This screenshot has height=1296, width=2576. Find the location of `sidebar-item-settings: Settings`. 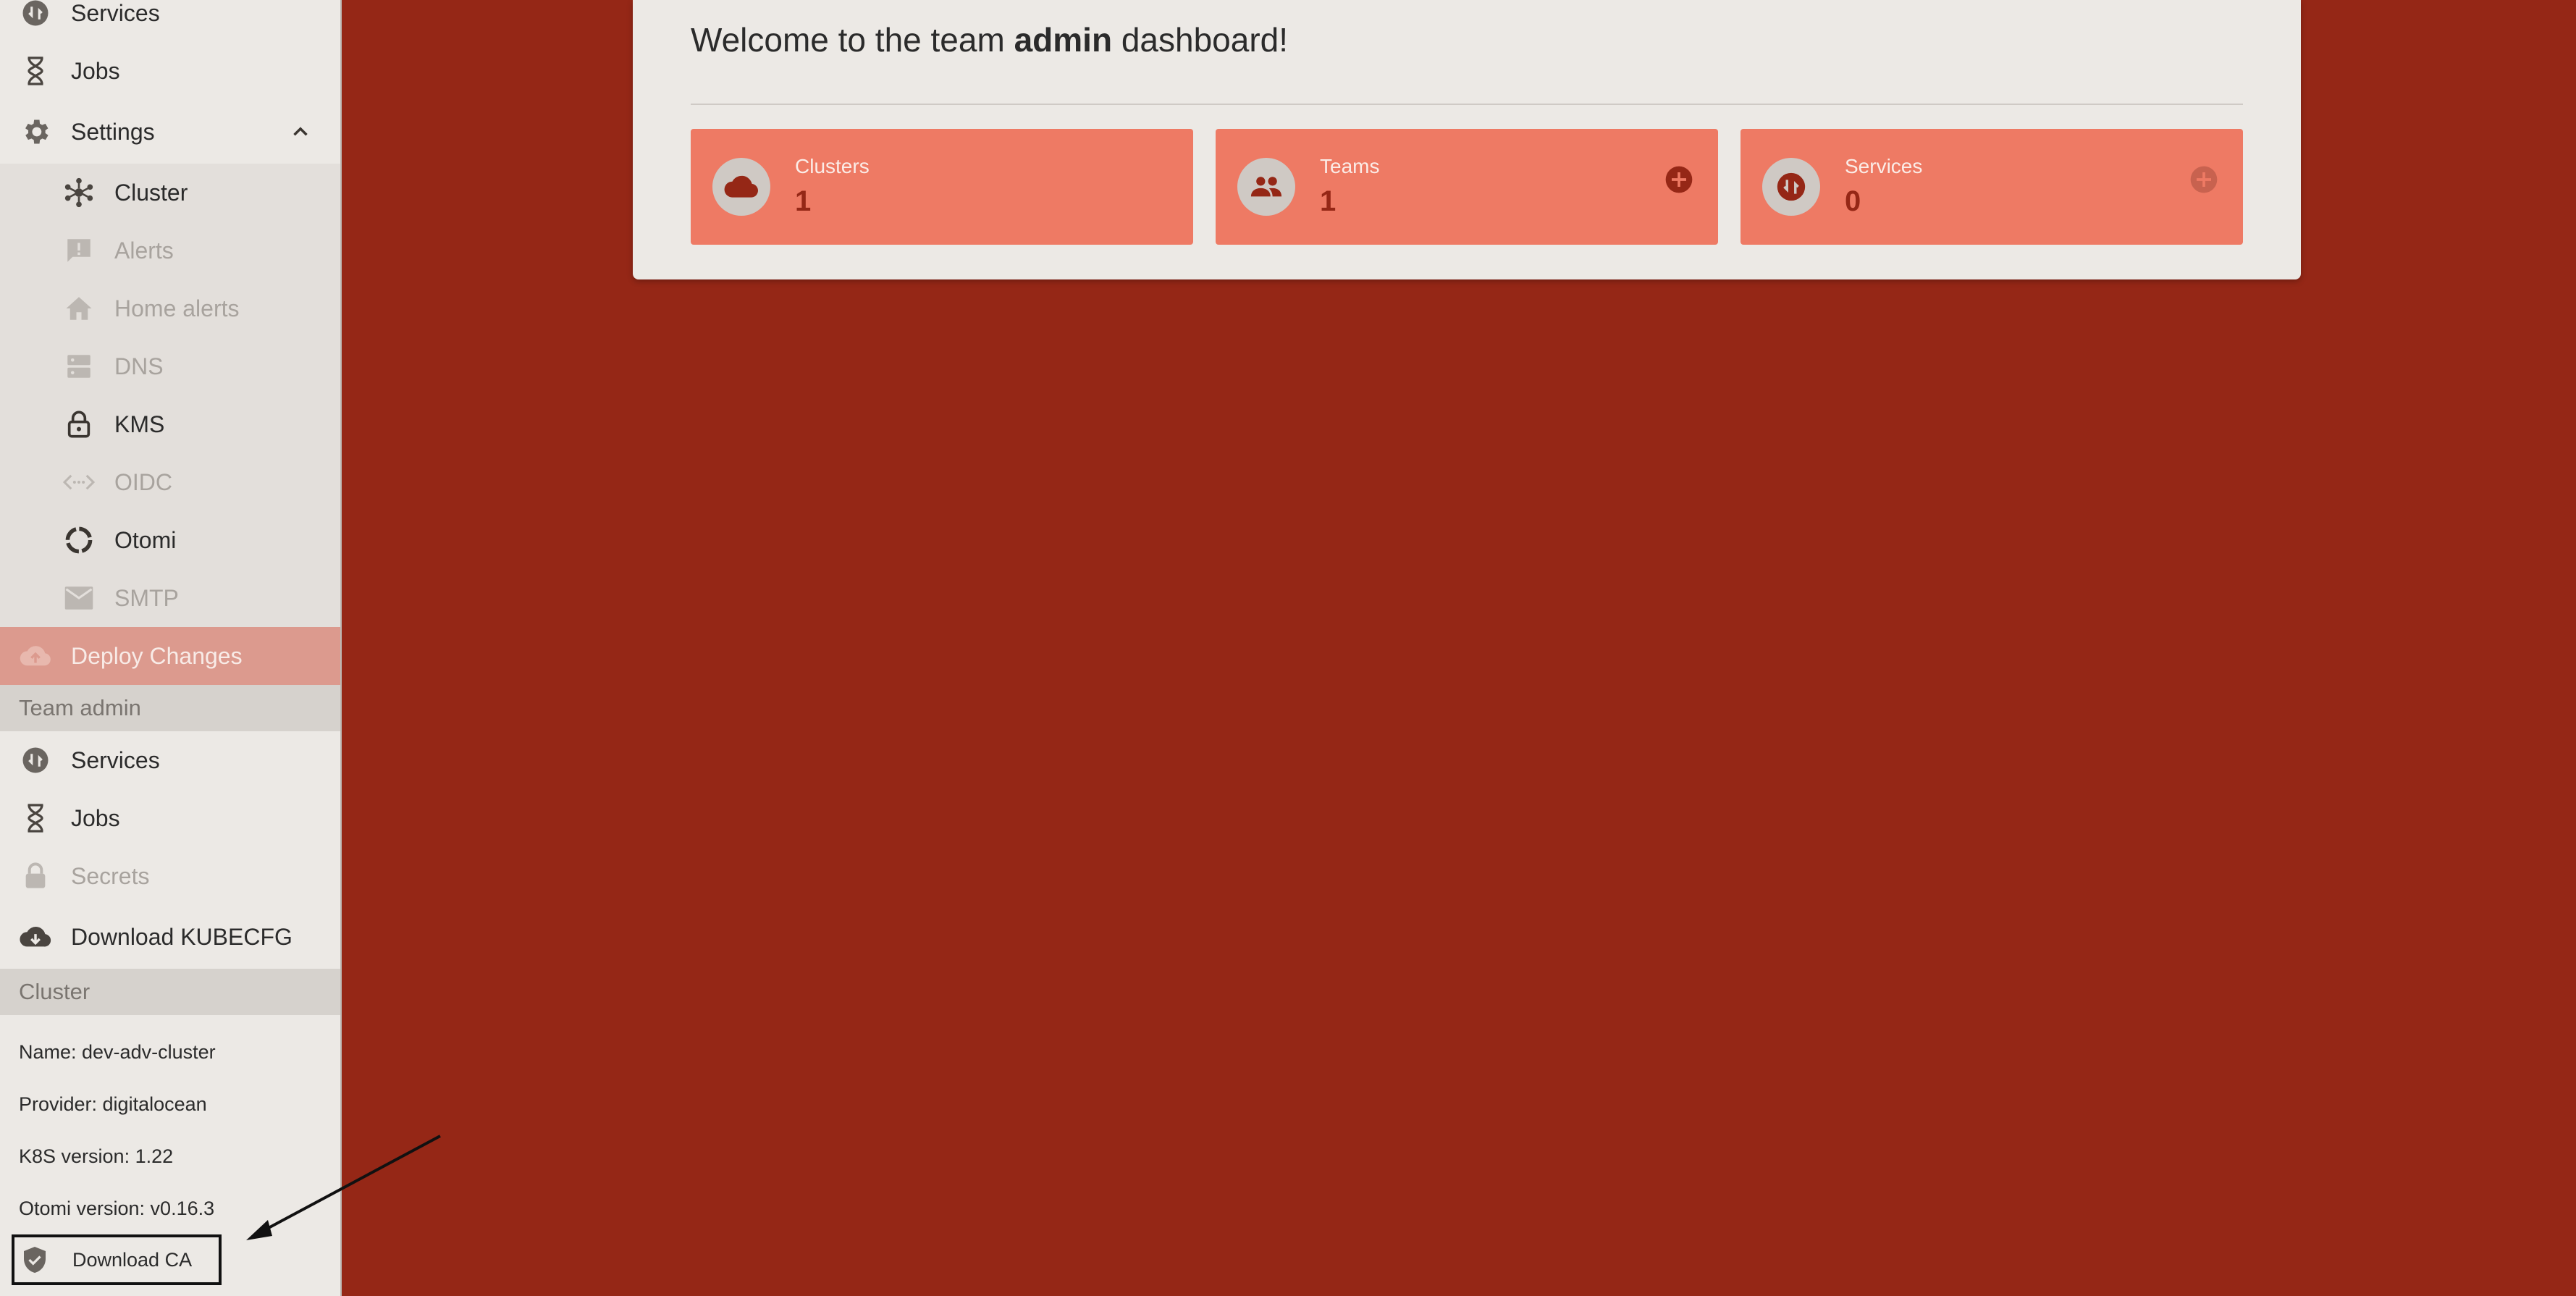

sidebar-item-settings: Settings is located at coordinates (170, 132).